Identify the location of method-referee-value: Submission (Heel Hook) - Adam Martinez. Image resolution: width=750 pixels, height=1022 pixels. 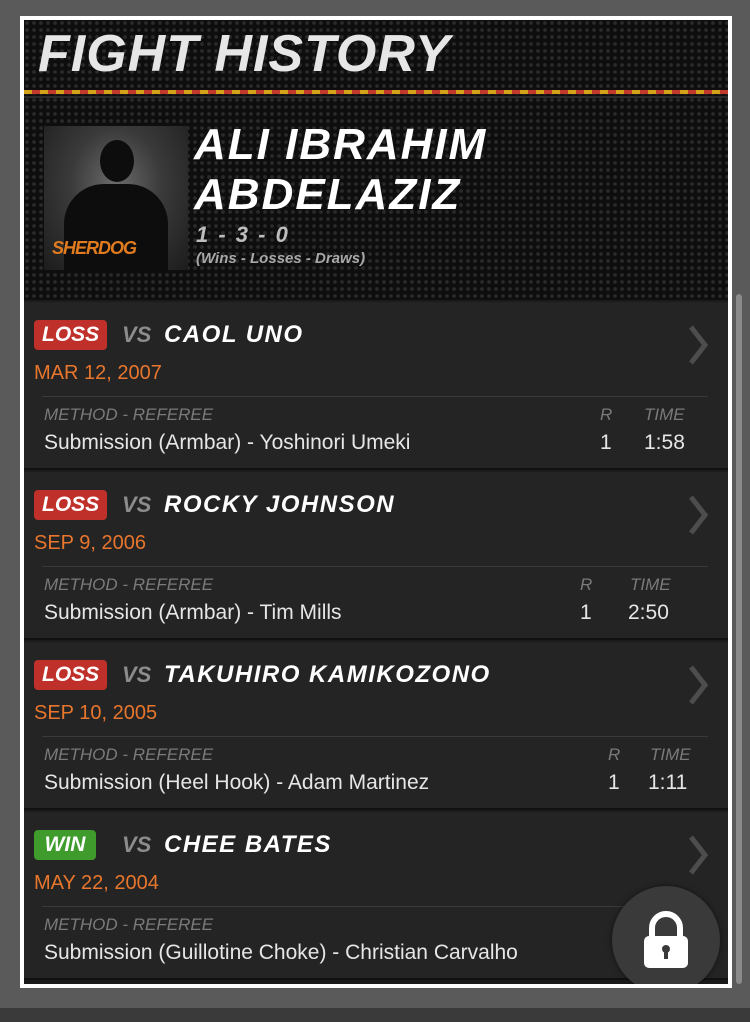
(237, 782).